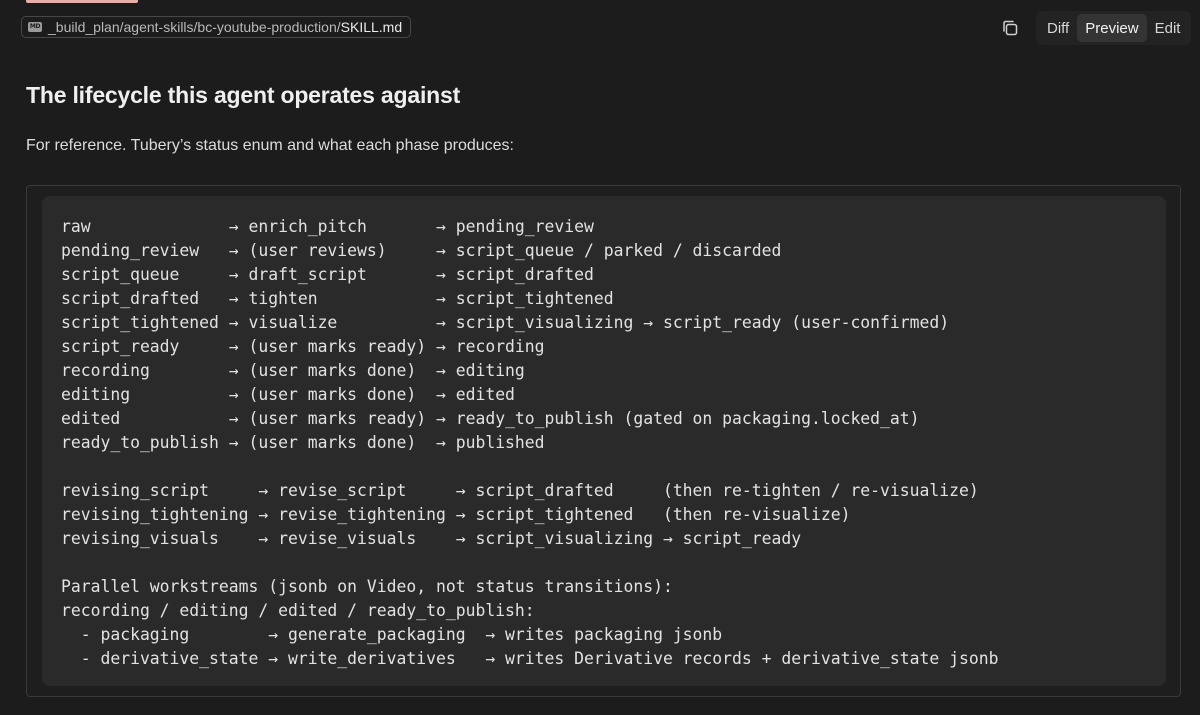 This screenshot has width=1200, height=715. I want to click on markdown-icon: MD, so click(35, 27).